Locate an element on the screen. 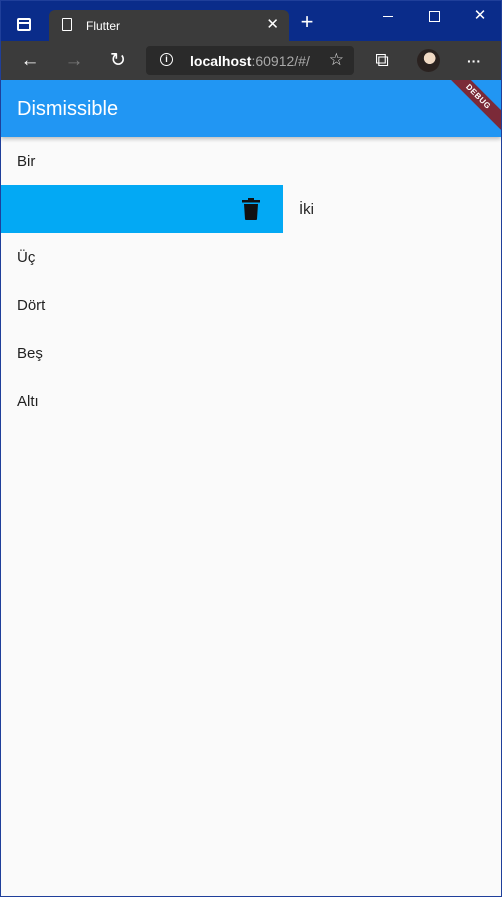  back-icon: ← is located at coordinates (30, 61).